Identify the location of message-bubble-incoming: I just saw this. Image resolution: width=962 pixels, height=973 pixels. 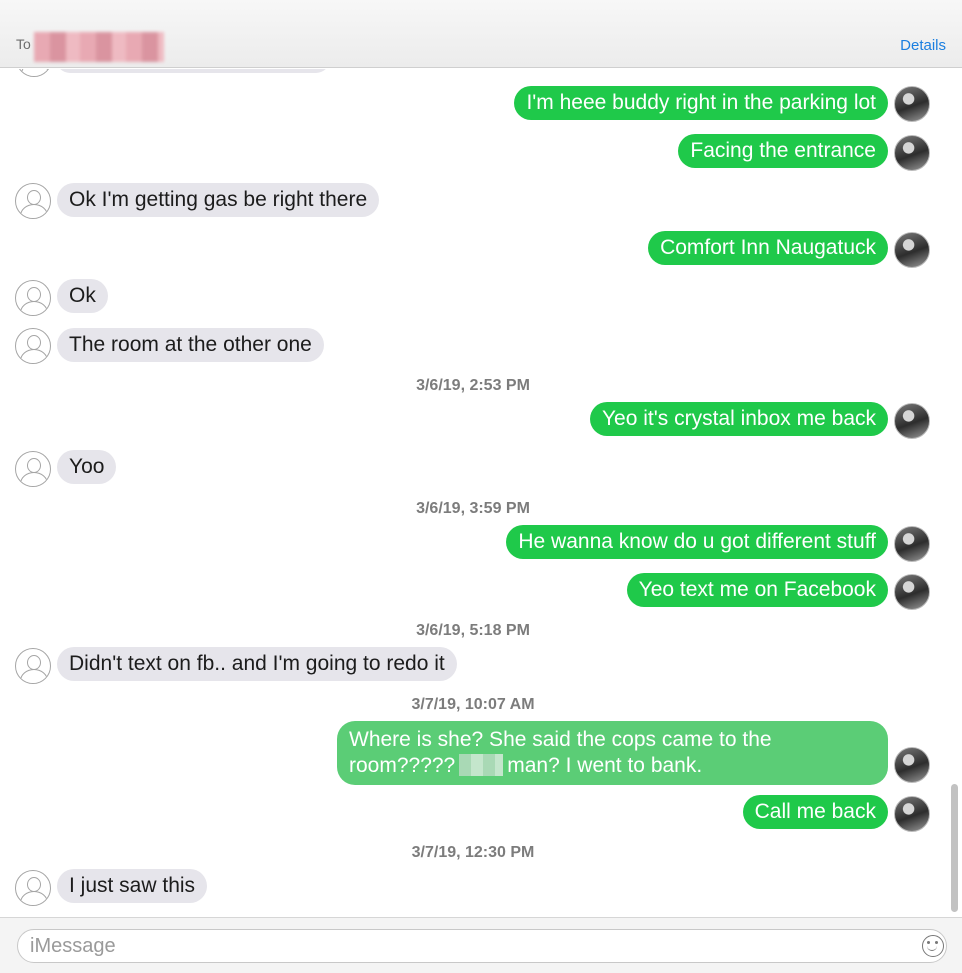
(132, 886).